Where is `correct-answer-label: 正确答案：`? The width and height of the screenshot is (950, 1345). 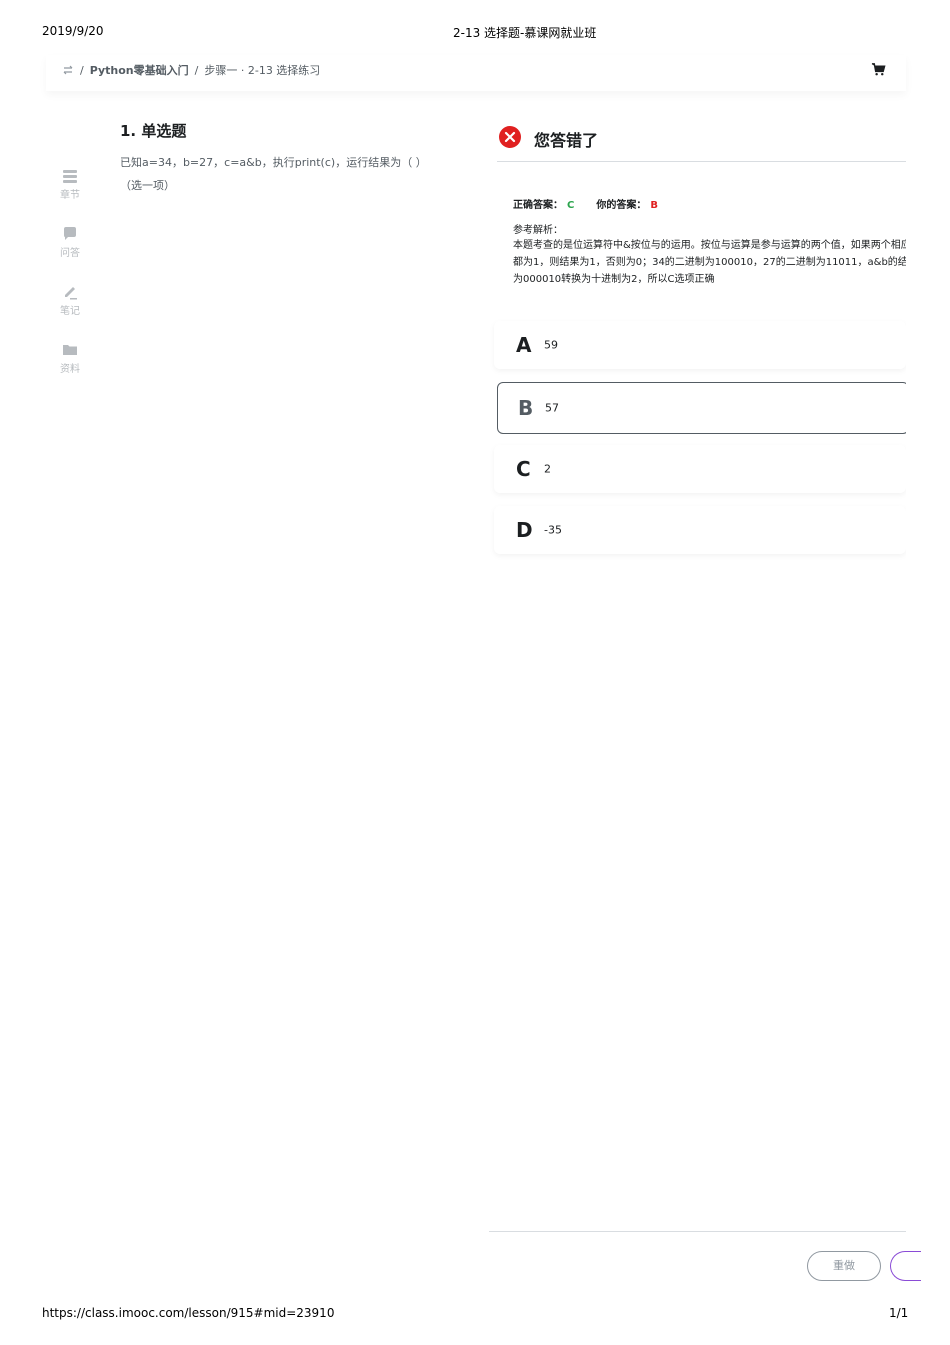 correct-answer-label: 正确答案： is located at coordinates (538, 205).